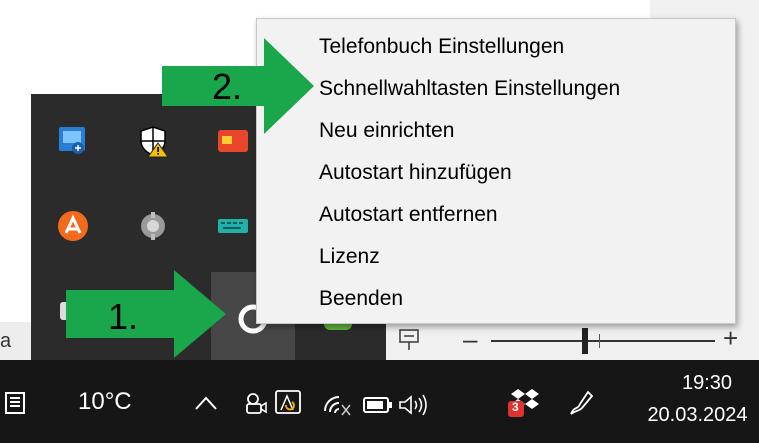 The height and width of the screenshot is (443, 759). I want to click on clipboard-app-icon, so click(289, 403).